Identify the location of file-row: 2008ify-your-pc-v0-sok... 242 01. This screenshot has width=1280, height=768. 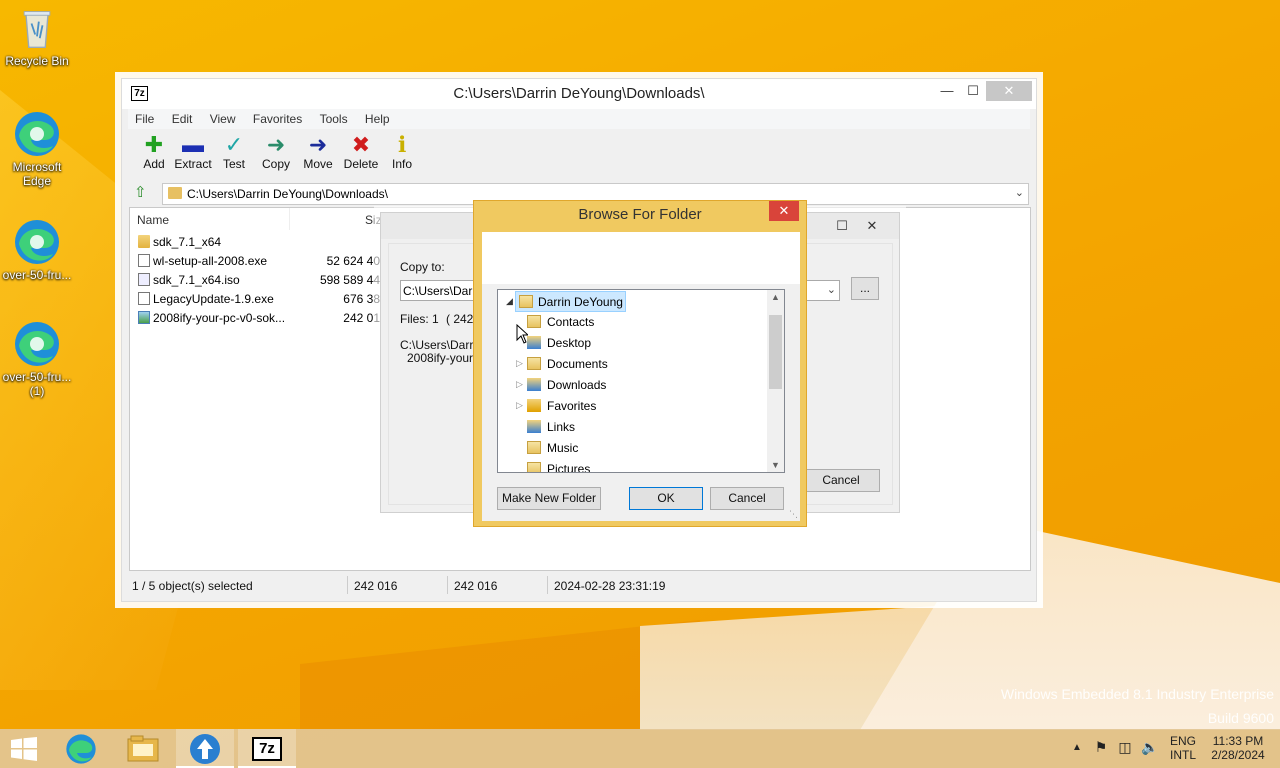
(255, 318).